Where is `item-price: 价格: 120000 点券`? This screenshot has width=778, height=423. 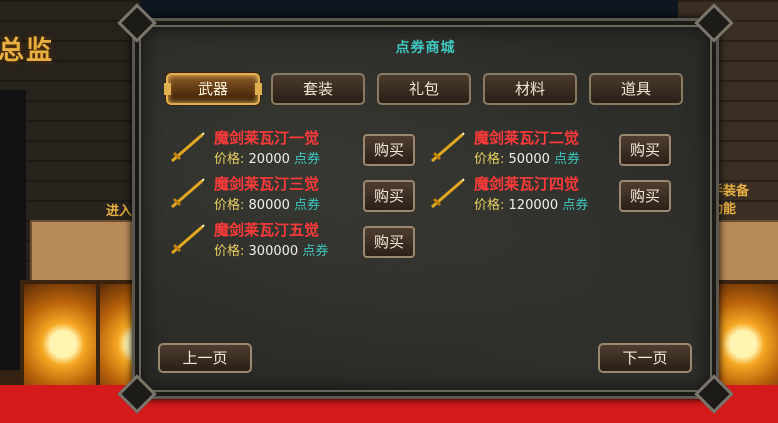
item-price: 价格: 120000 点券 is located at coordinates (531, 203).